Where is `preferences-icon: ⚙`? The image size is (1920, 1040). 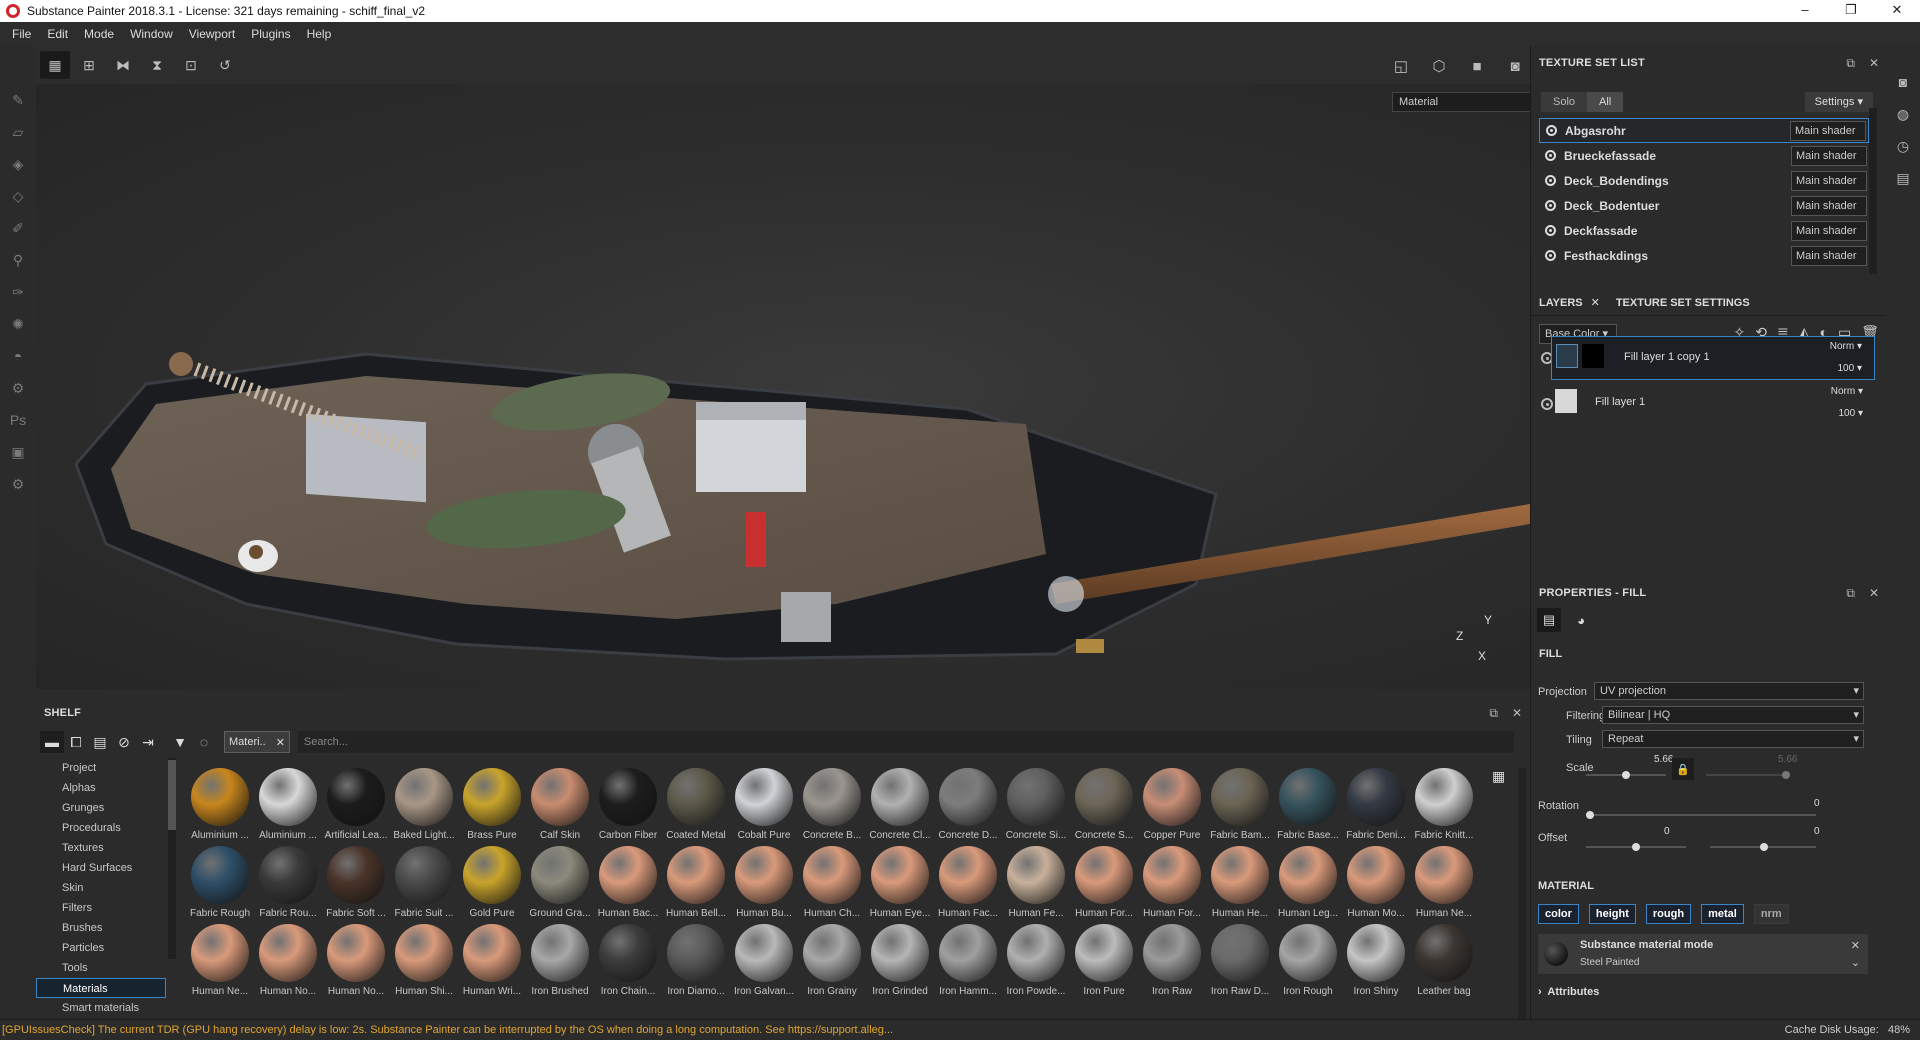
preferences-icon: ⚙ is located at coordinates (18, 484).